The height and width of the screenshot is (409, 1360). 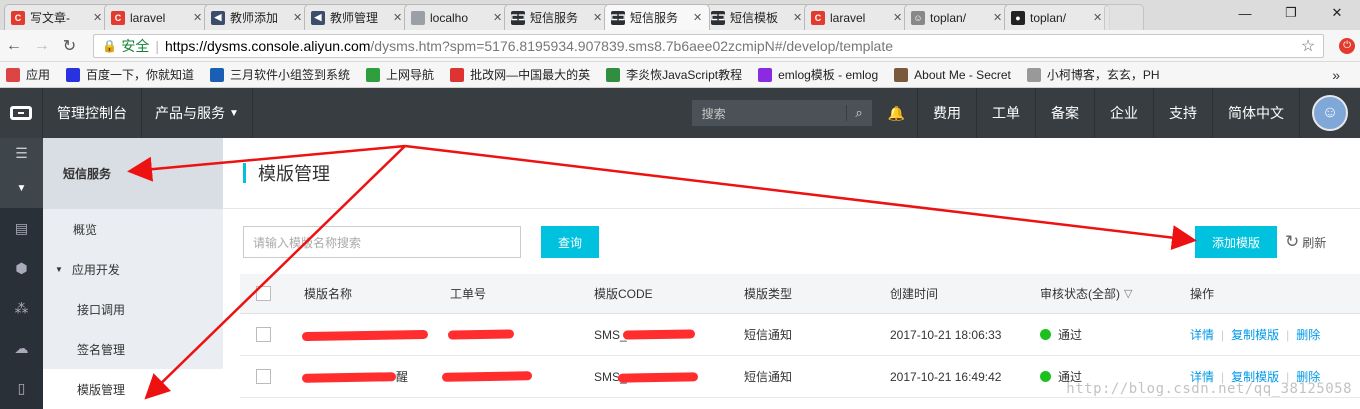 What do you see at coordinates (1093, 74) in the screenshot?
I see `bookmark-item: 小柯博客，玄玄，PH` at bounding box center [1093, 74].